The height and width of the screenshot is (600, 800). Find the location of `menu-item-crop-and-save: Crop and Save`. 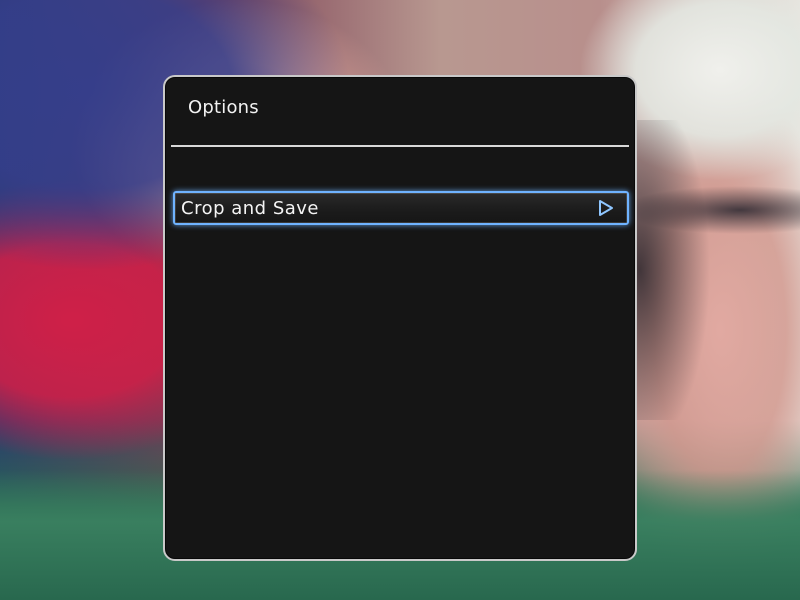

menu-item-crop-and-save: Crop and Save is located at coordinates (401, 208).